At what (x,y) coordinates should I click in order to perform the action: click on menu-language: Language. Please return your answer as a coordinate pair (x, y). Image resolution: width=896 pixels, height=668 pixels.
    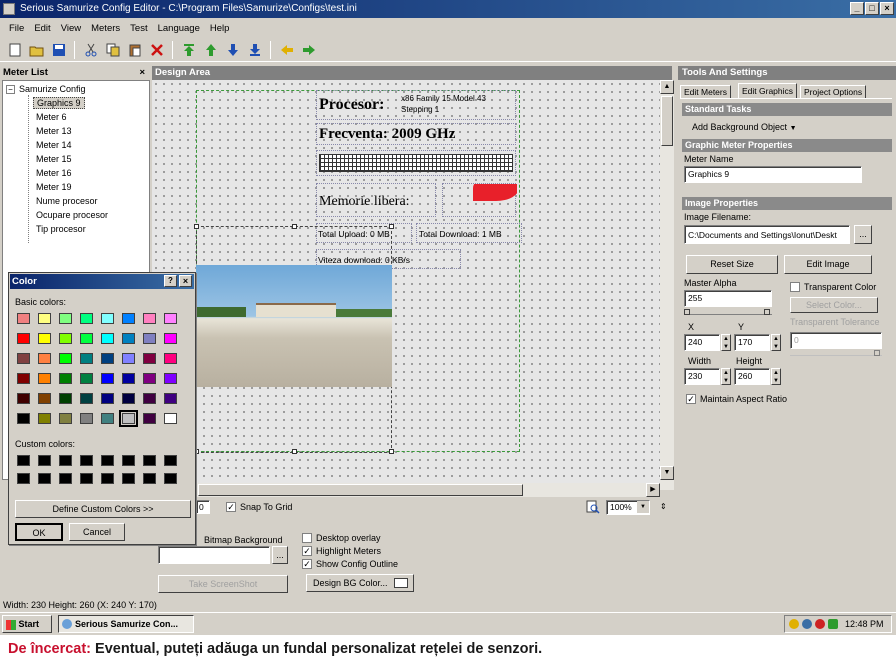
    Looking at the image, I should click on (179, 28).